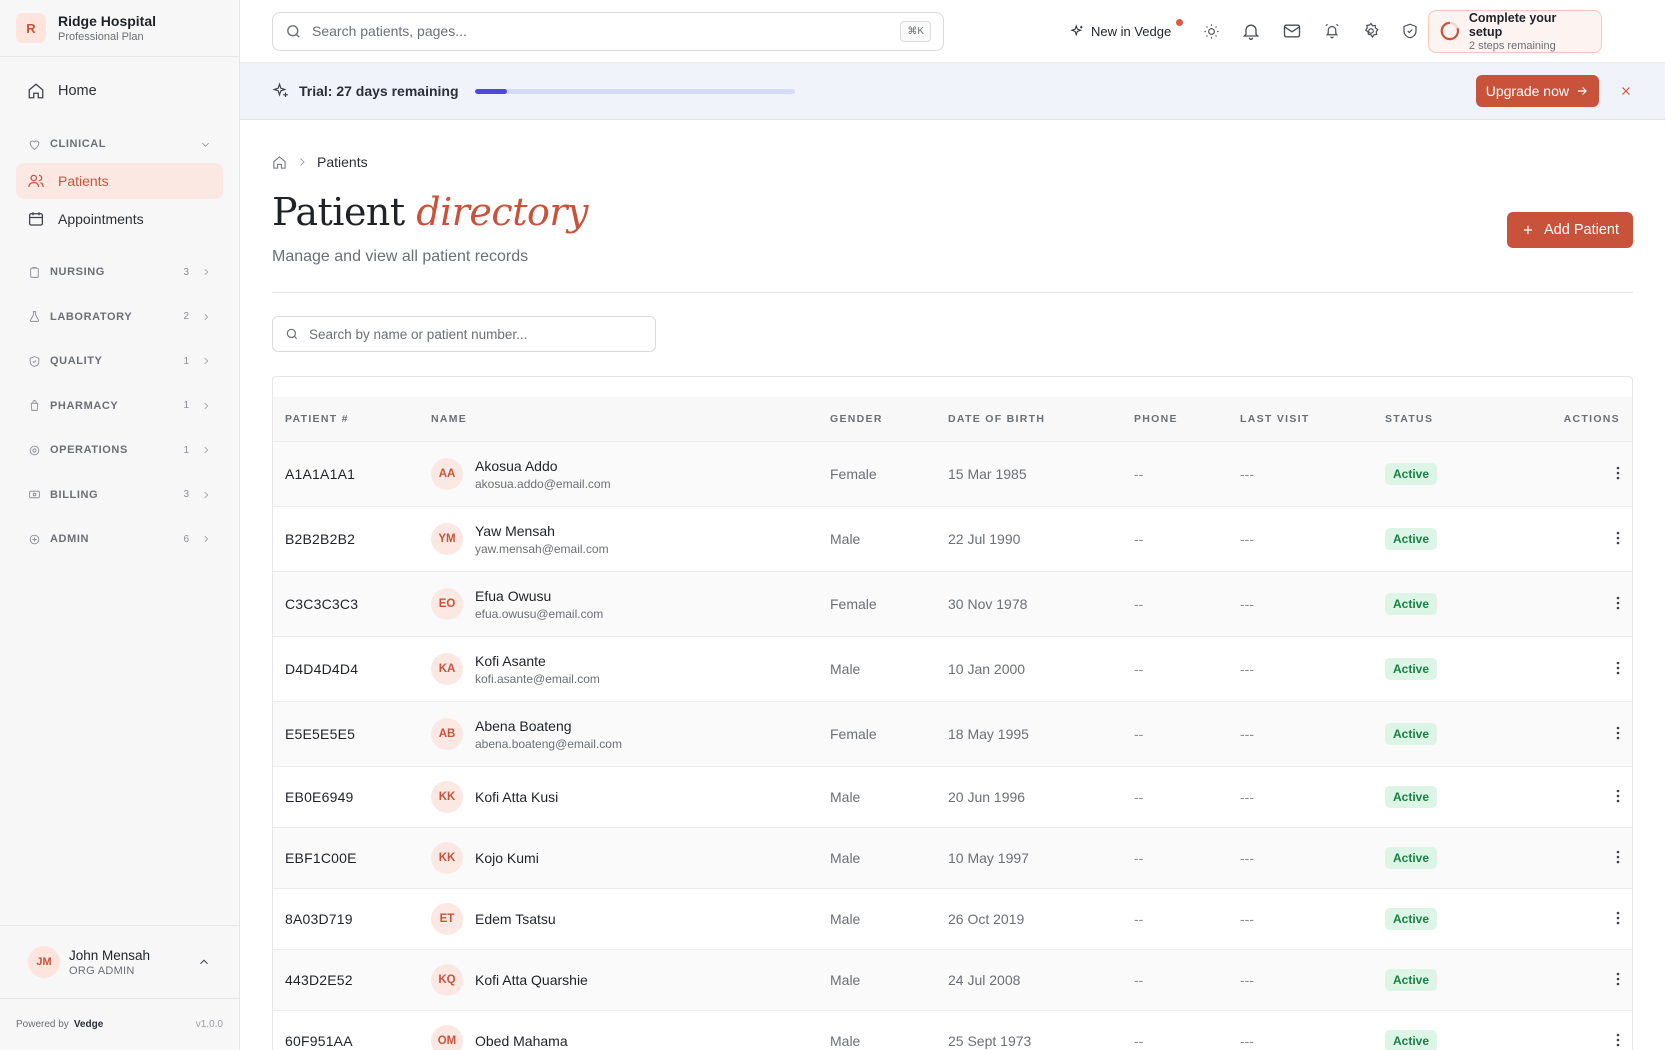 The height and width of the screenshot is (1050, 1680). I want to click on global-search-input, so click(606, 31).